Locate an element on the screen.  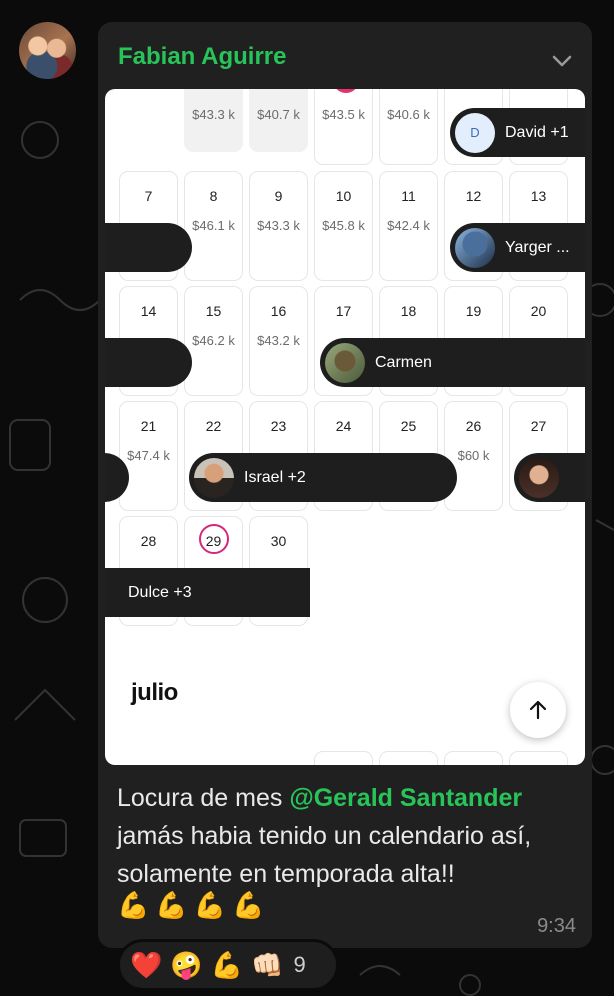
day-number: 8 is located at coordinates (213, 196).